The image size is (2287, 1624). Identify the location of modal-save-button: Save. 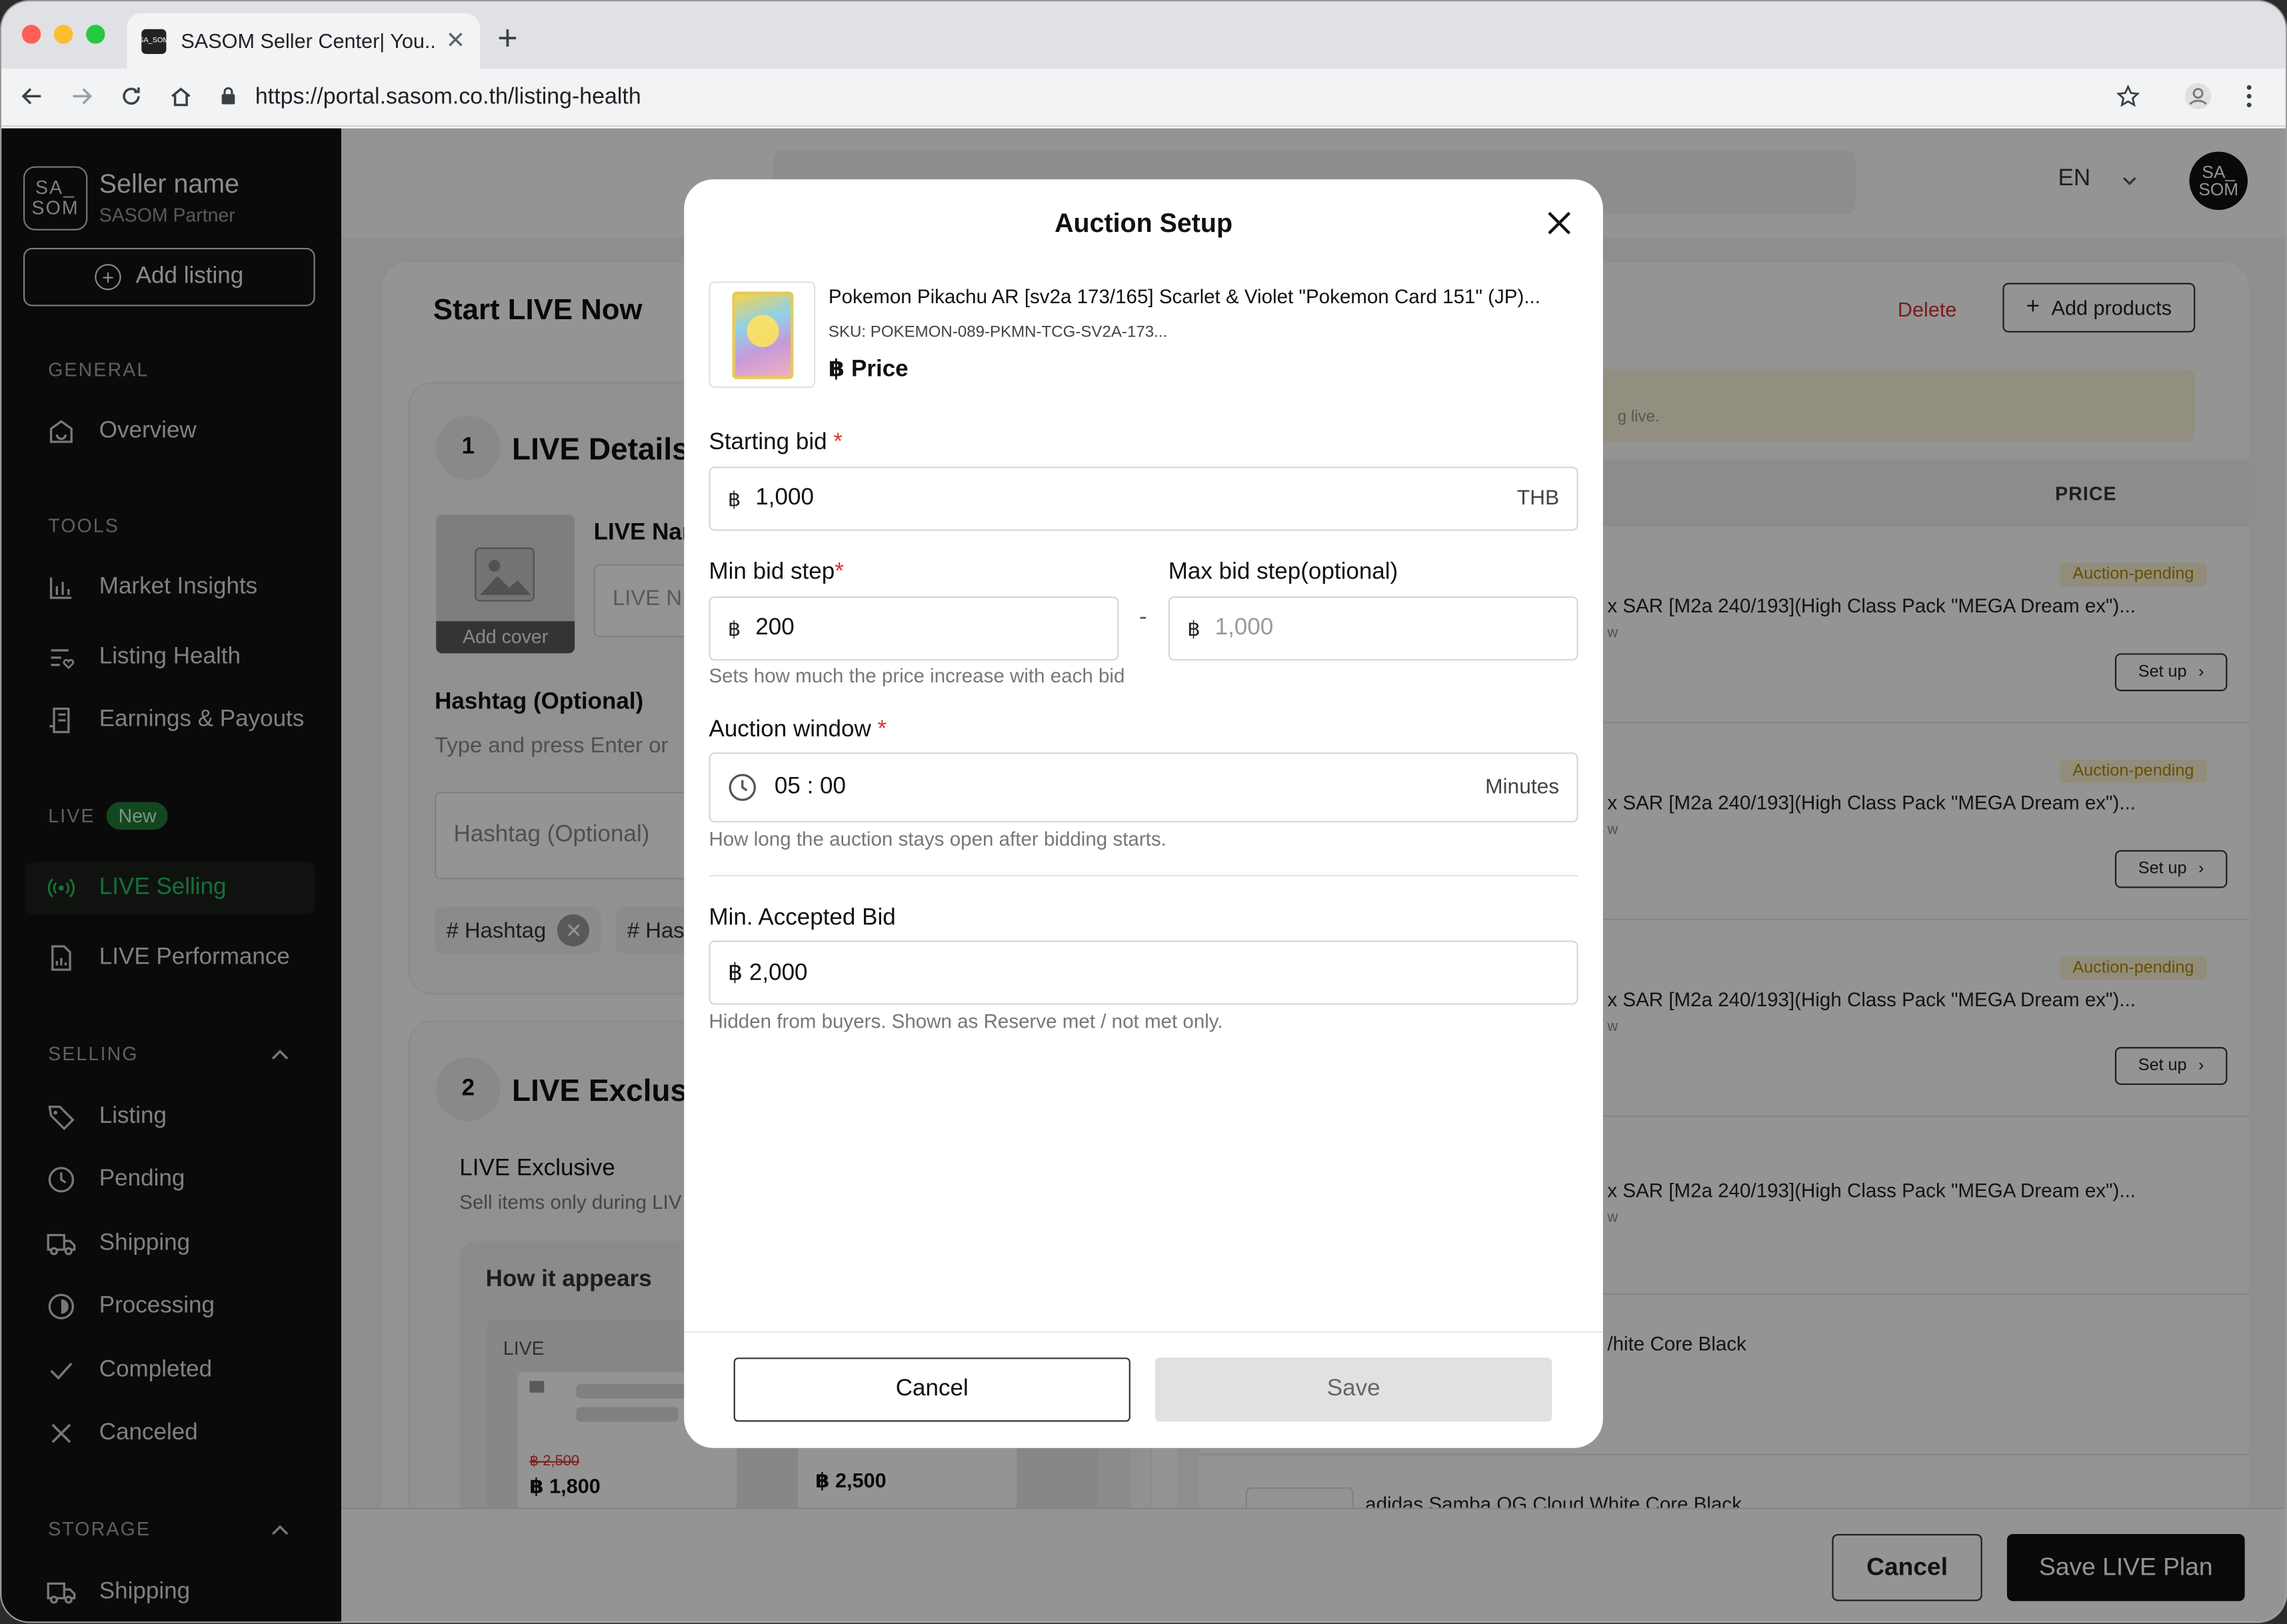
(1353, 1389).